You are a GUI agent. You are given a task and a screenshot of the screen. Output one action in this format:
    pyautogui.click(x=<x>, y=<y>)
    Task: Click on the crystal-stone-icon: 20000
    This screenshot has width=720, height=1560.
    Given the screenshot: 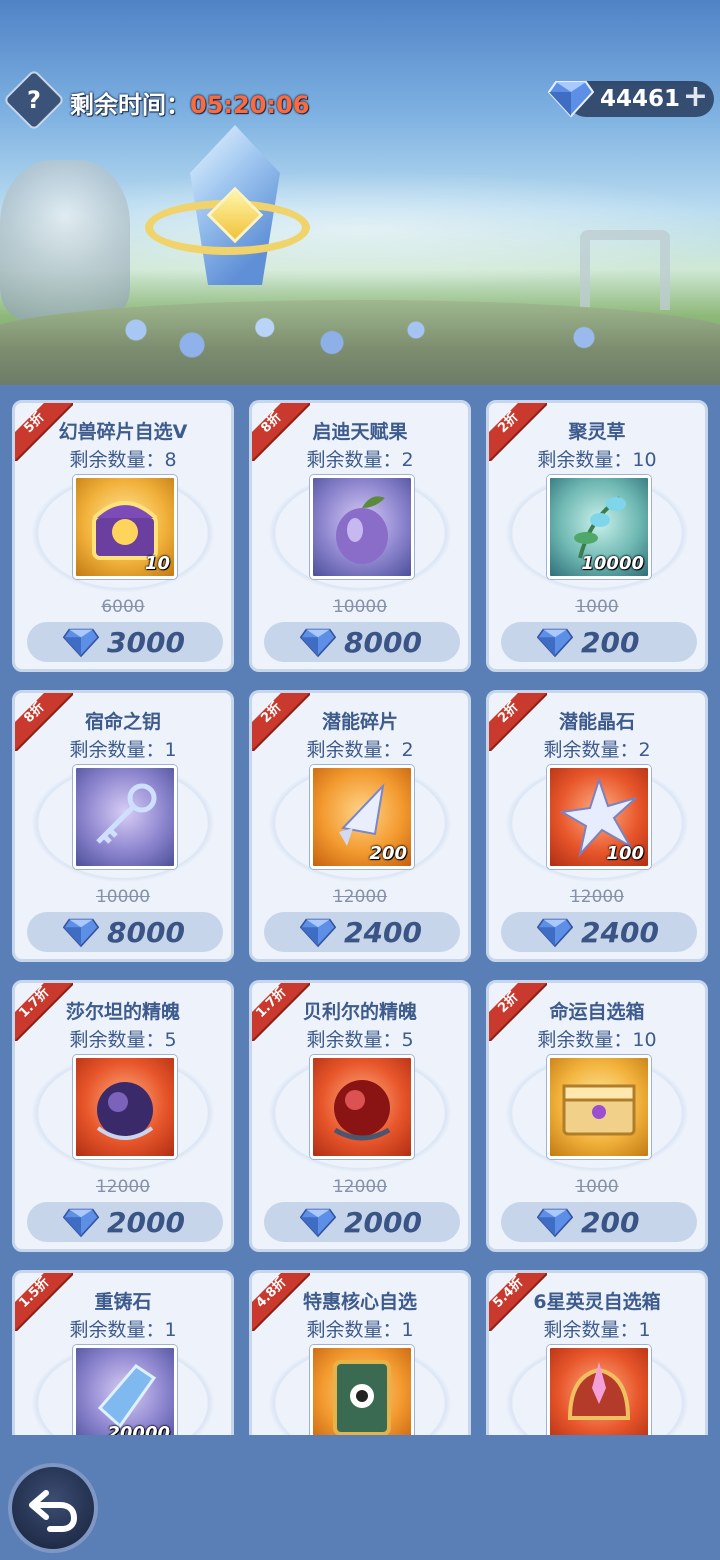 What is the action you would take?
    pyautogui.click(x=125, y=1390)
    